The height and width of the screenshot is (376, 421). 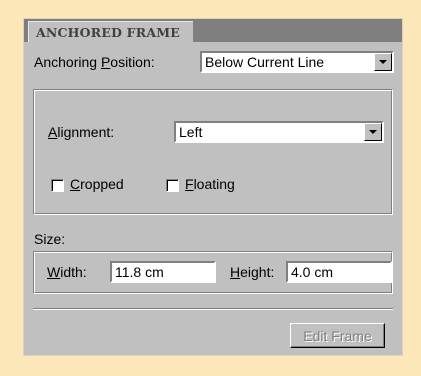 What do you see at coordinates (163, 272) in the screenshot?
I see `width-input: 11.8 cm` at bounding box center [163, 272].